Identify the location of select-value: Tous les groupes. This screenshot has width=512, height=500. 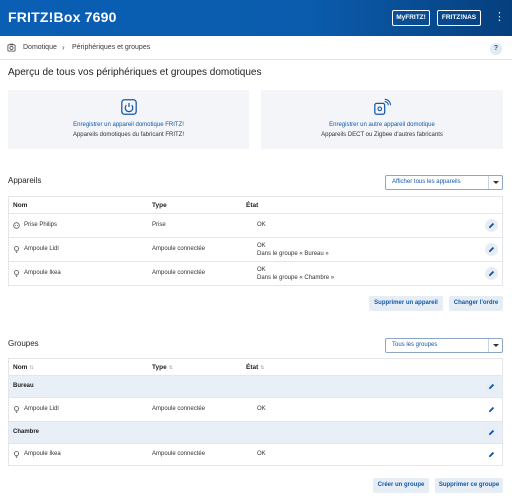
(415, 345).